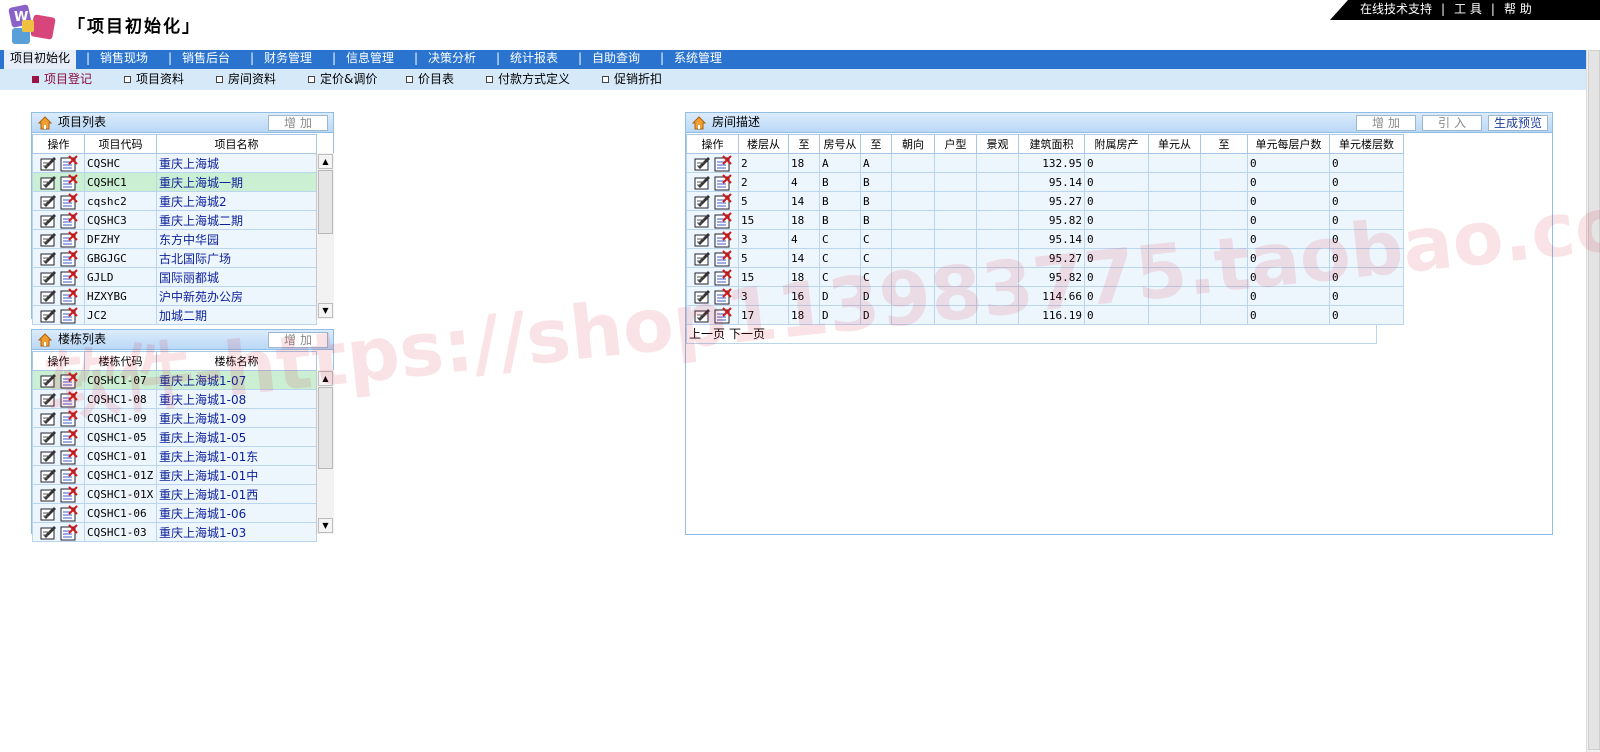  I want to click on table-row: HZXYBG 沪中新苑办公房, so click(174, 296).